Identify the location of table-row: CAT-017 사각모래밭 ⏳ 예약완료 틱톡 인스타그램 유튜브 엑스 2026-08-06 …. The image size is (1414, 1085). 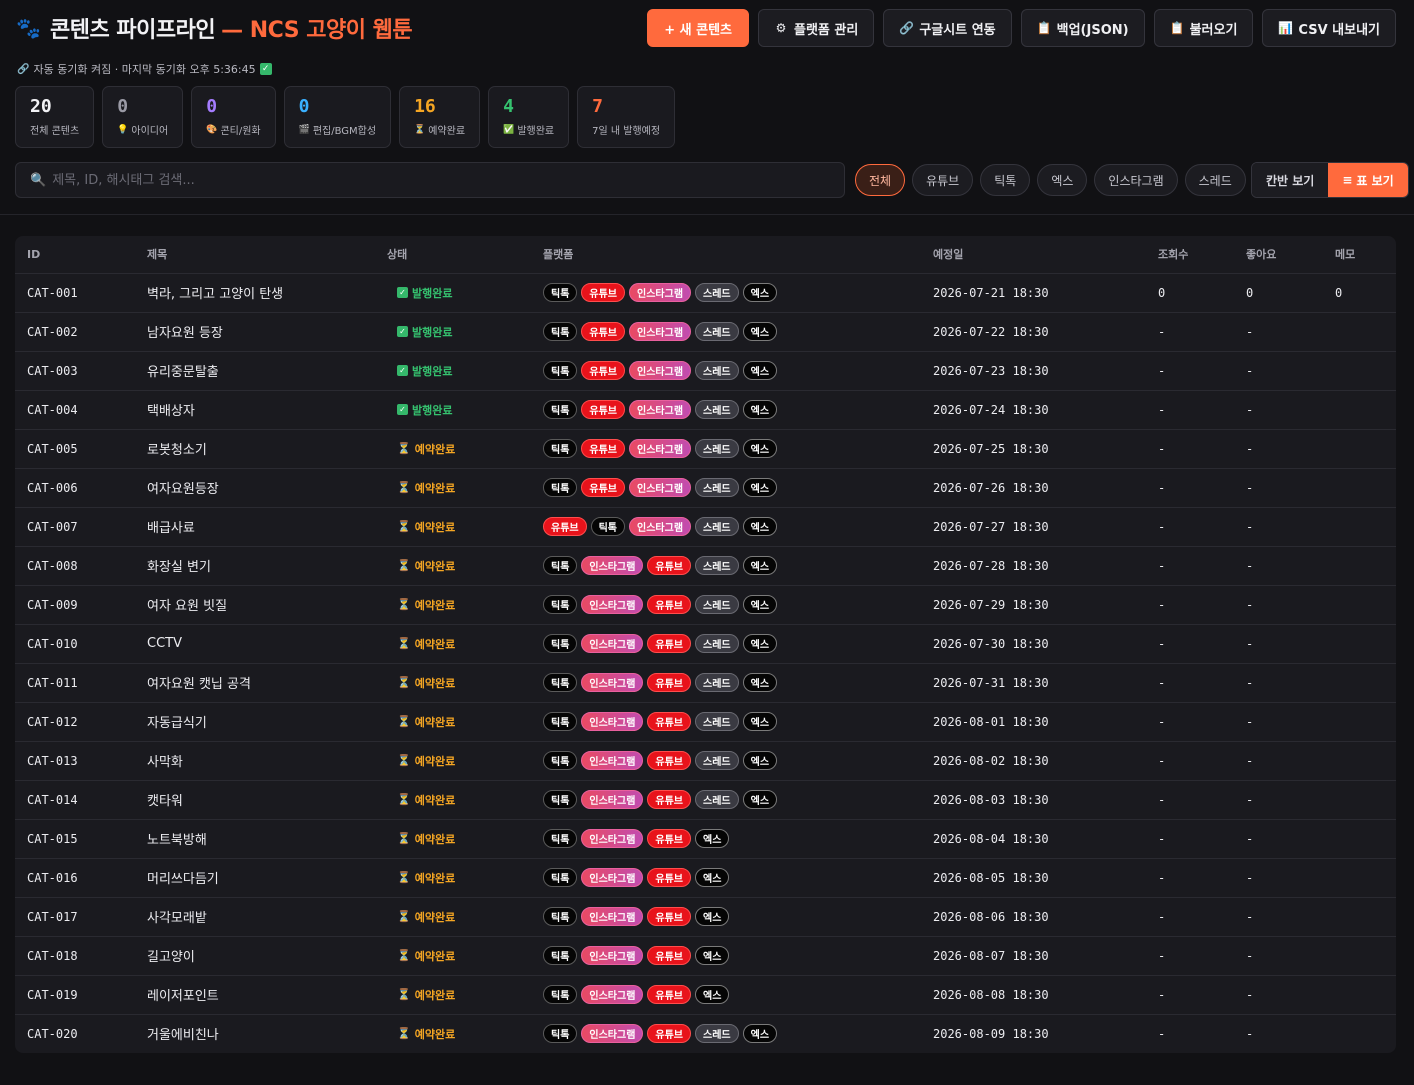
(705, 917).